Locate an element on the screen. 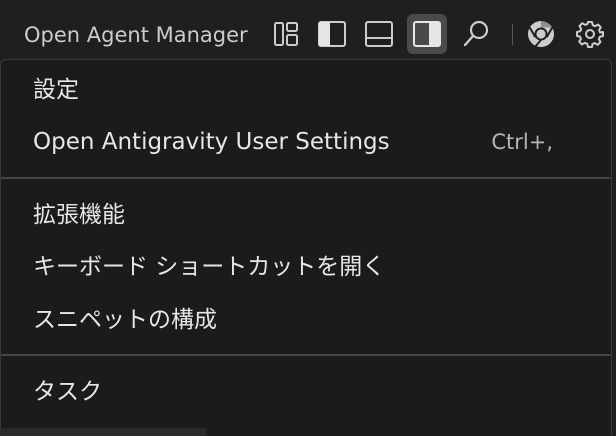 Image resolution: width=616 pixels, height=436 pixels. menu-item-tasks: タスク is located at coordinates (306, 392).